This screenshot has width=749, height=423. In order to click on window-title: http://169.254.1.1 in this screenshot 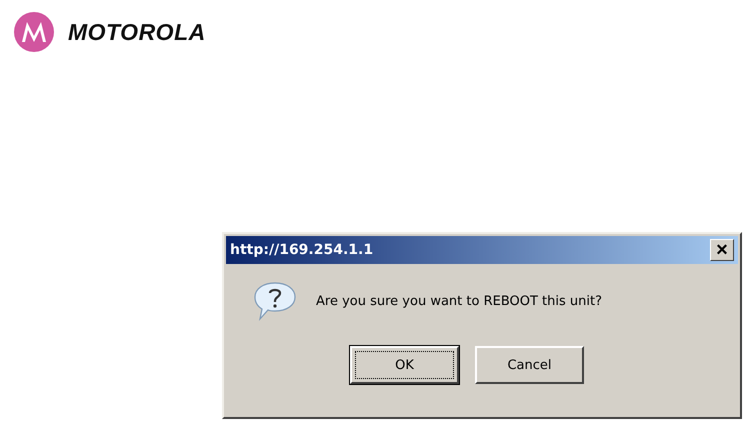, I will do `click(302, 250)`.